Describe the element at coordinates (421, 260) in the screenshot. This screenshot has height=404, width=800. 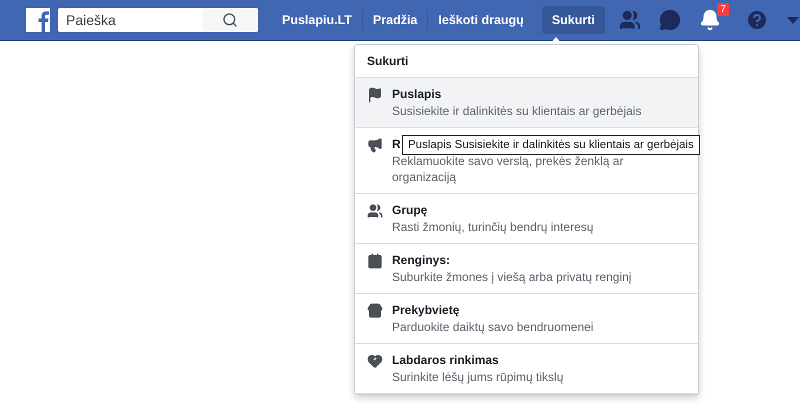
I see `item-title: Renginys:` at that location.